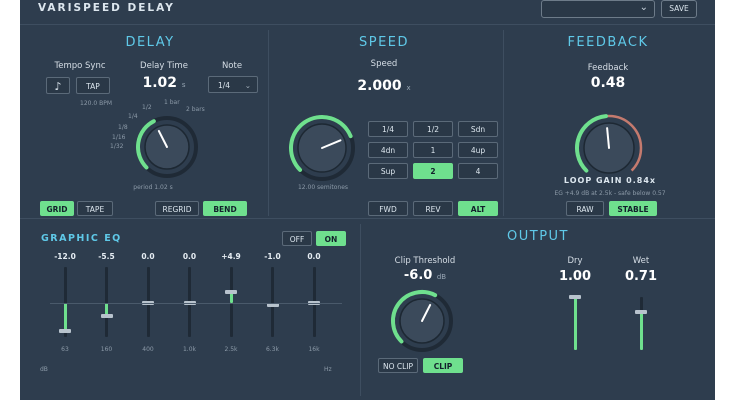 This screenshot has width=735, height=400. What do you see at coordinates (610, 180) in the screenshot?
I see `loop-gain-readout: LOOP GAIN 0.84x` at bounding box center [610, 180].